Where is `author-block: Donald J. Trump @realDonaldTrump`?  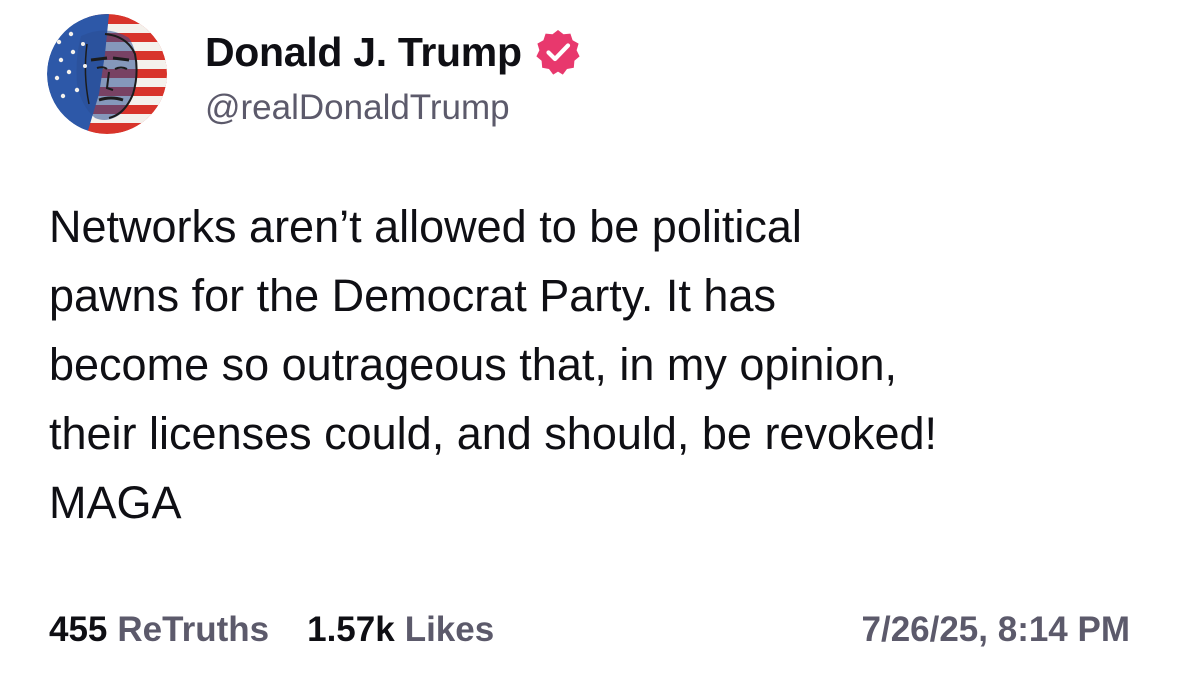
author-block: Donald J. Trump @realDonaldTrump is located at coordinates (393, 77).